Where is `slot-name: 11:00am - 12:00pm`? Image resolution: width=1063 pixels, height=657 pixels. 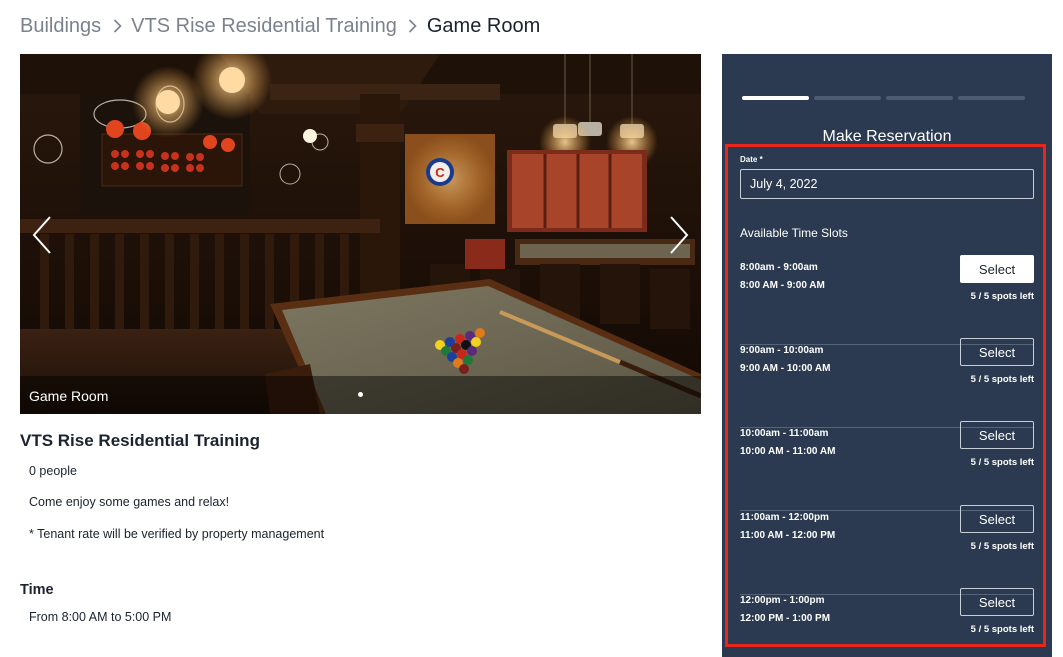 slot-name: 11:00am - 12:00pm is located at coordinates (784, 517).